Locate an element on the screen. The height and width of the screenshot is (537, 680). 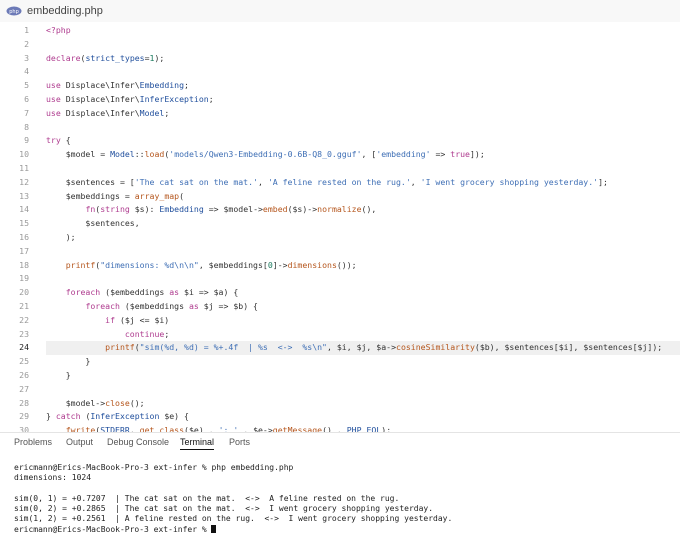
code-line: 17 is located at coordinates (340, 252).